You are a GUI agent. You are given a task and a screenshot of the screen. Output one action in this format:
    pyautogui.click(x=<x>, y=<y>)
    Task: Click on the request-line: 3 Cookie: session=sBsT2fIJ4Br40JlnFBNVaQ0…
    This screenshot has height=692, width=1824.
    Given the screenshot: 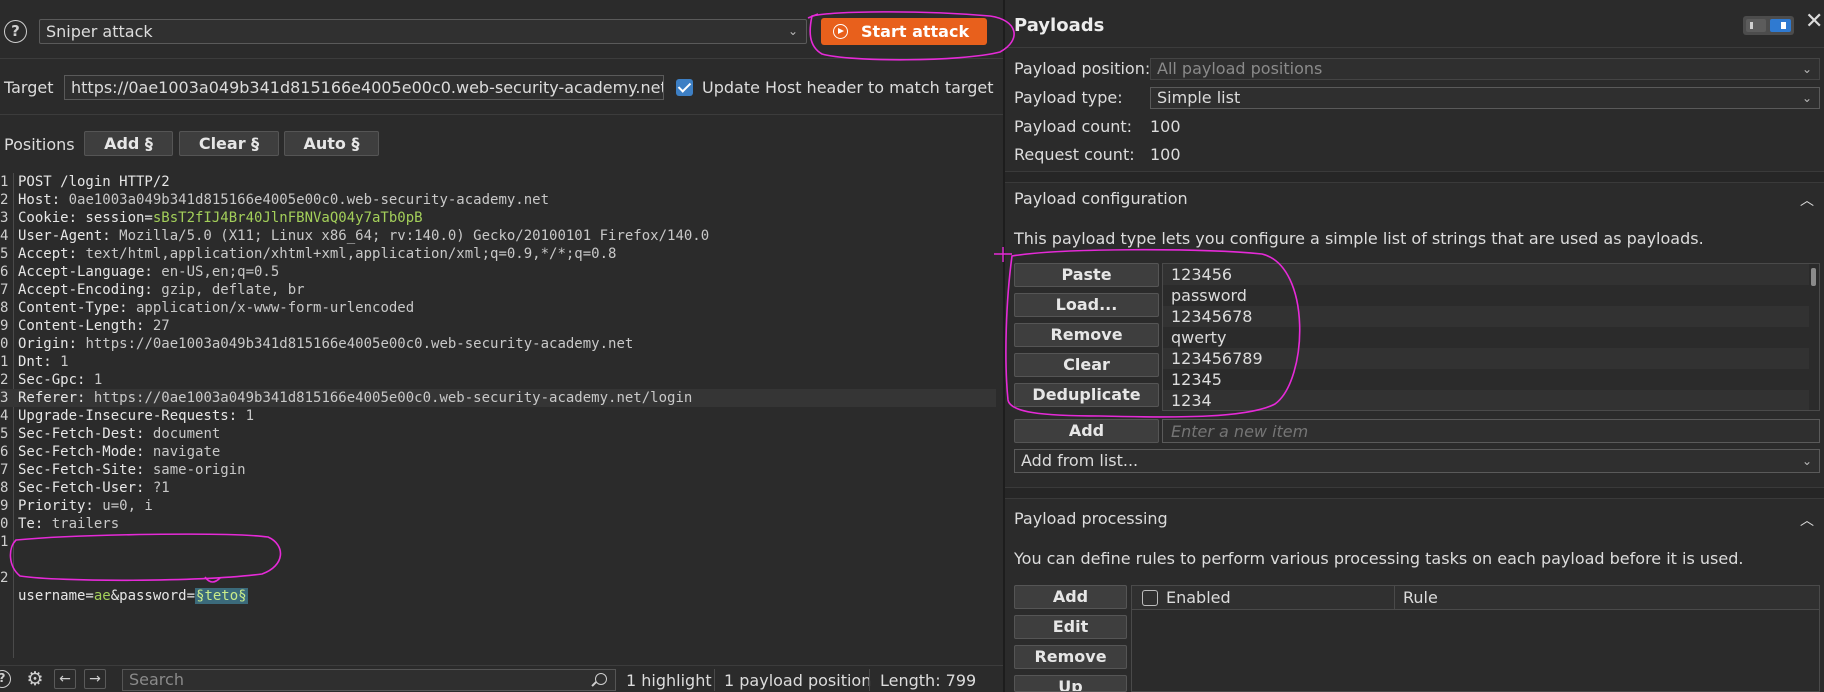 What is the action you would take?
    pyautogui.click(x=498, y=218)
    